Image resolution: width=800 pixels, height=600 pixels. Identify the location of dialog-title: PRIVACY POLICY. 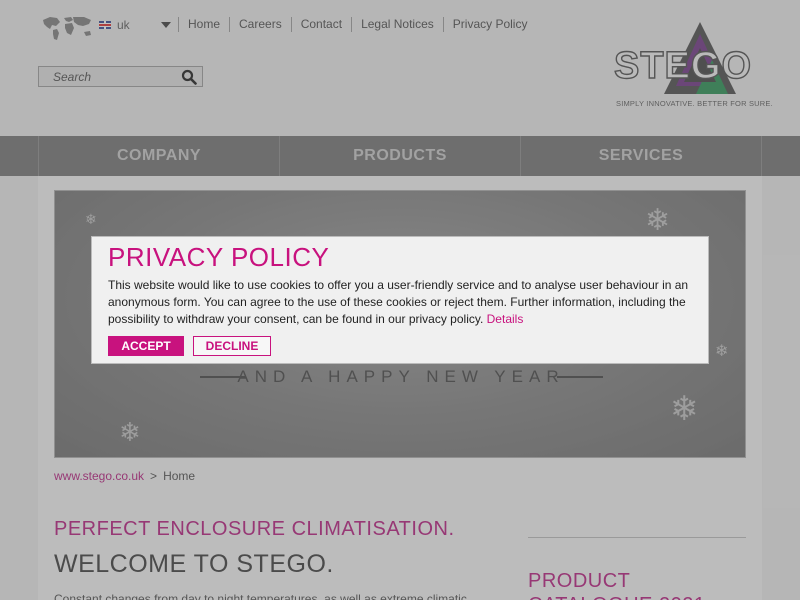
(219, 257).